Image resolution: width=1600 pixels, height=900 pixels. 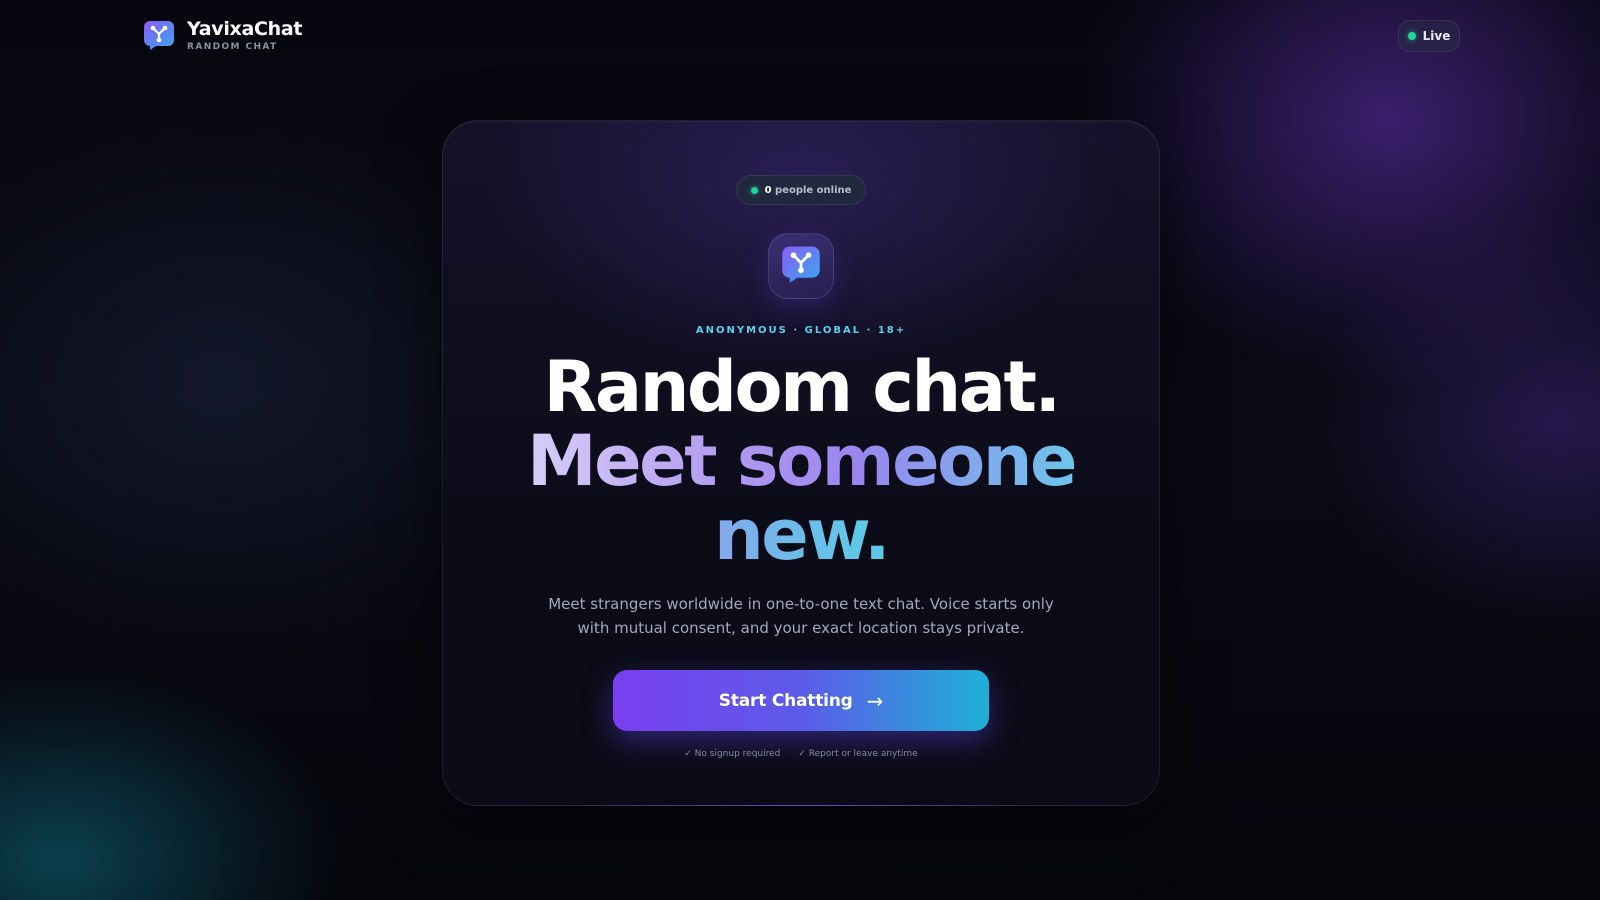 I want to click on perk-report-leave: ✓ Report or leave anytime, so click(x=858, y=754).